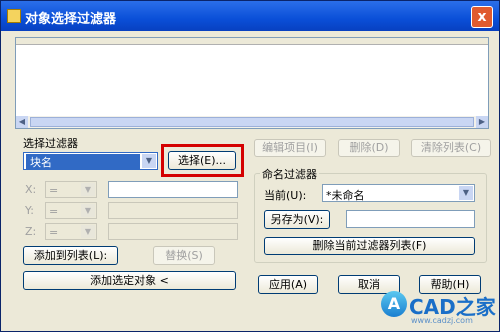 The width and height of the screenshot is (500, 332). I want to click on x-operator-combo: = ▼, so click(71, 189).